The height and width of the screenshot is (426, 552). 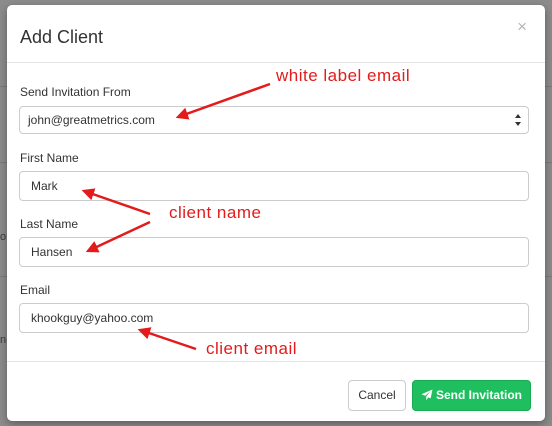 I want to click on email-field, so click(x=274, y=318).